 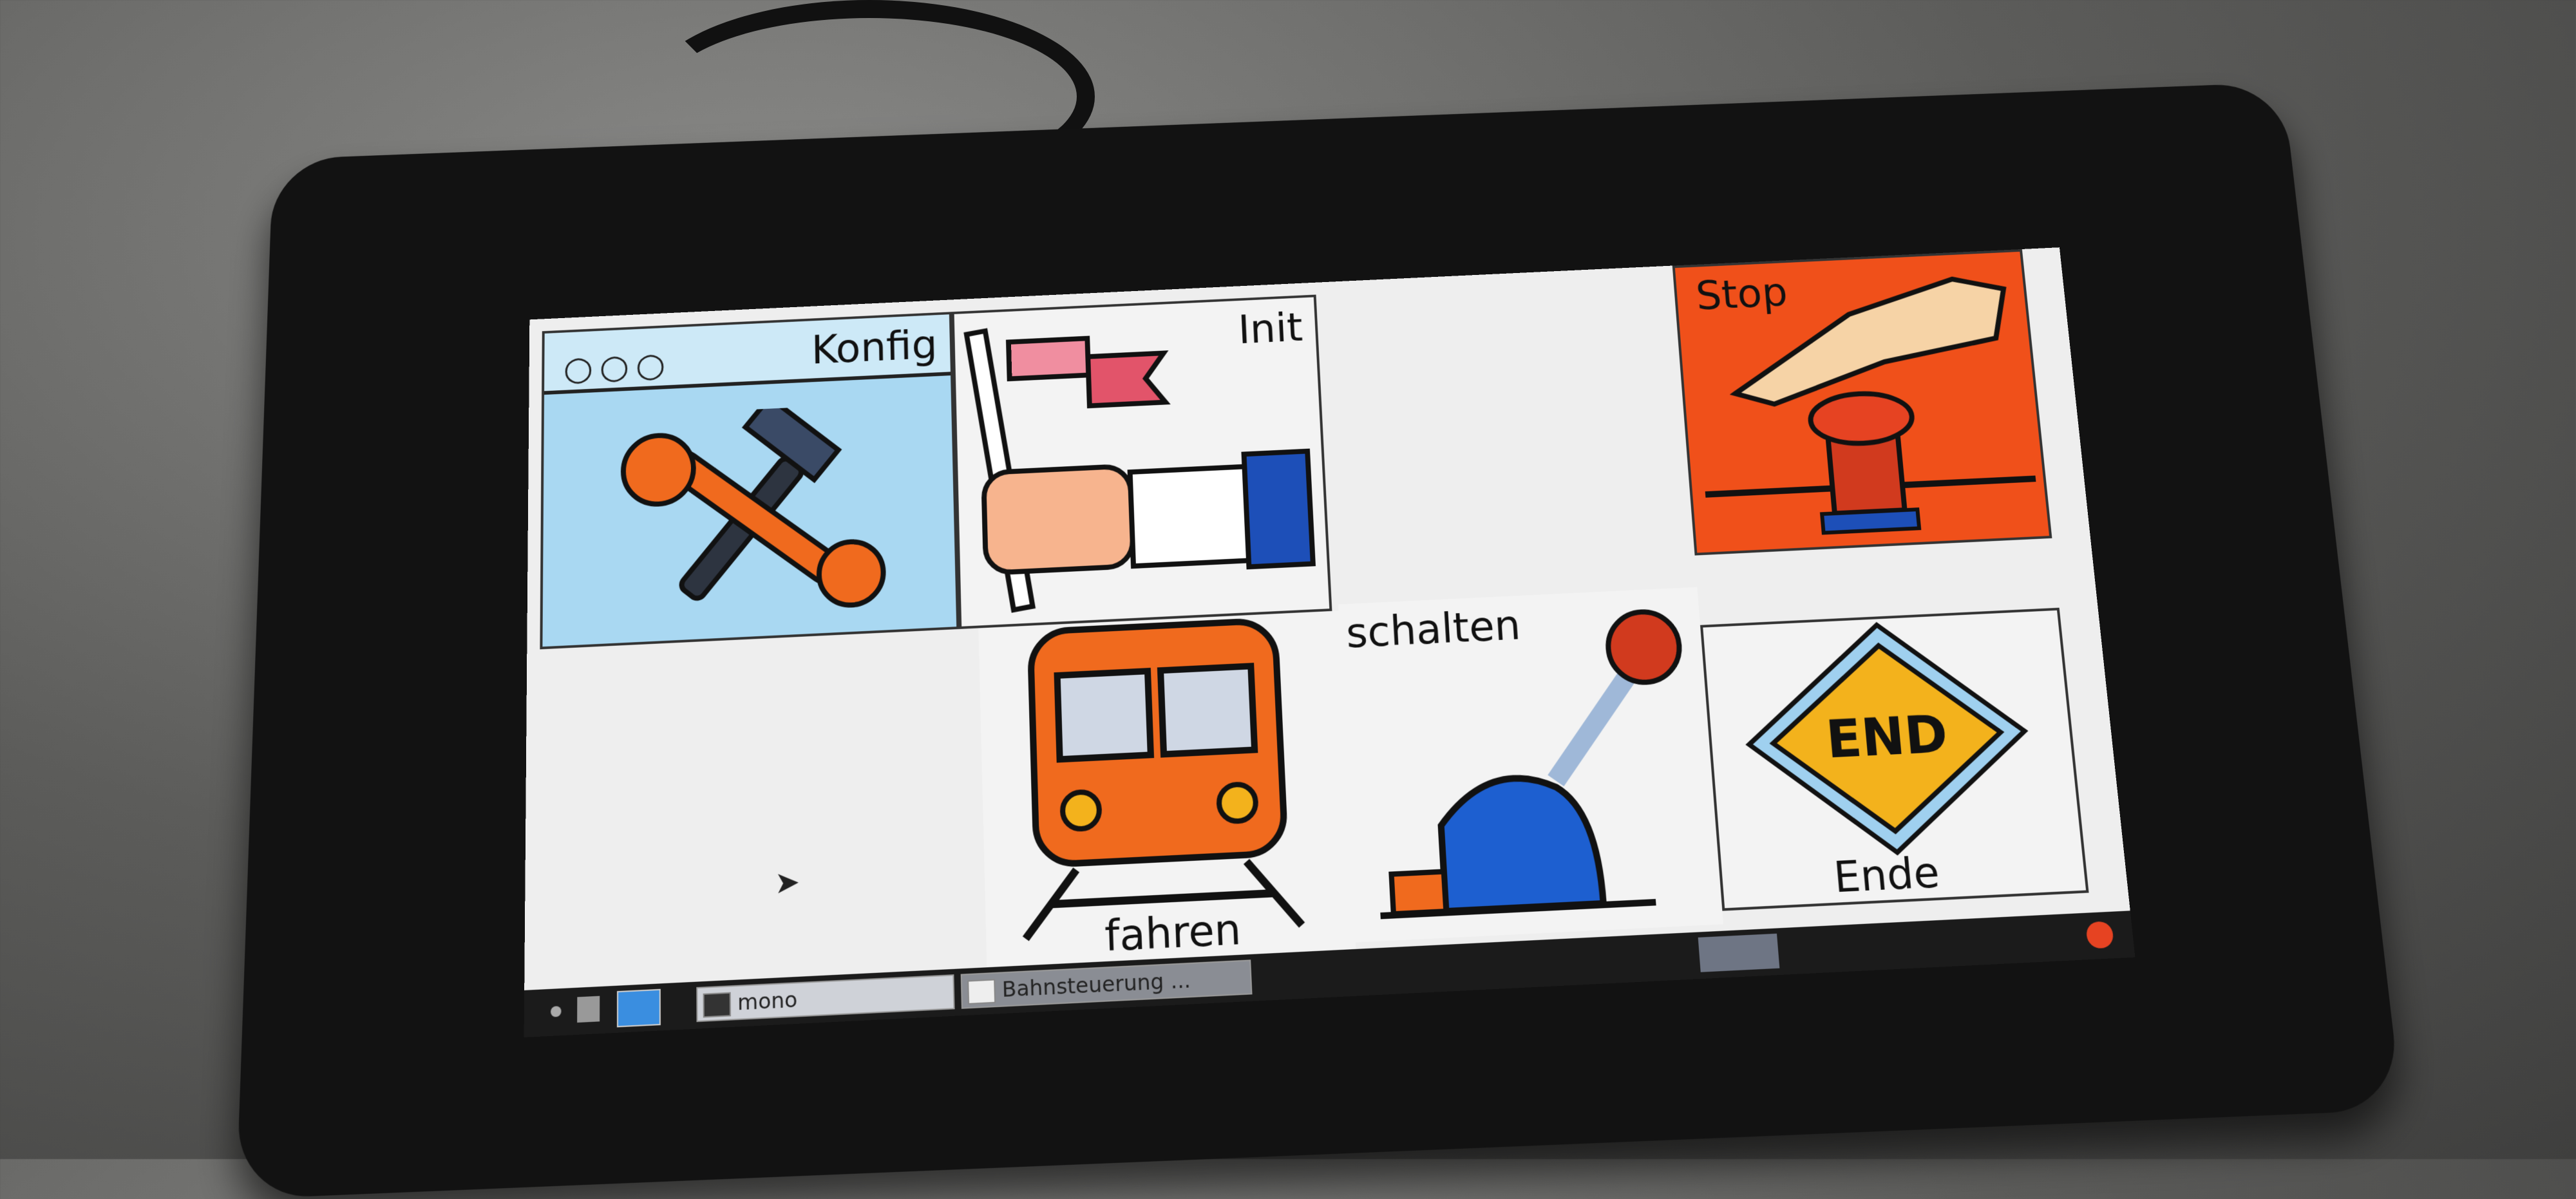 I want to click on fahren-button: fahren, so click(x=1167, y=789).